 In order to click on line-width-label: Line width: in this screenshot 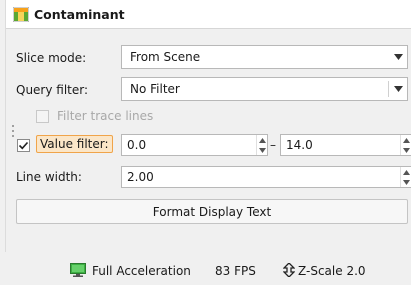, I will do `click(49, 177)`.